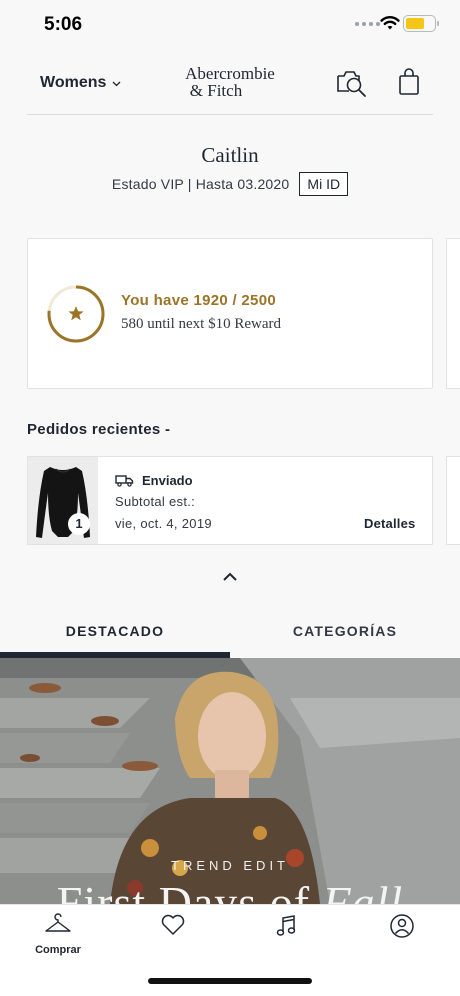 The width and height of the screenshot is (460, 996). I want to click on profile-name: Caitlin, so click(230, 155).